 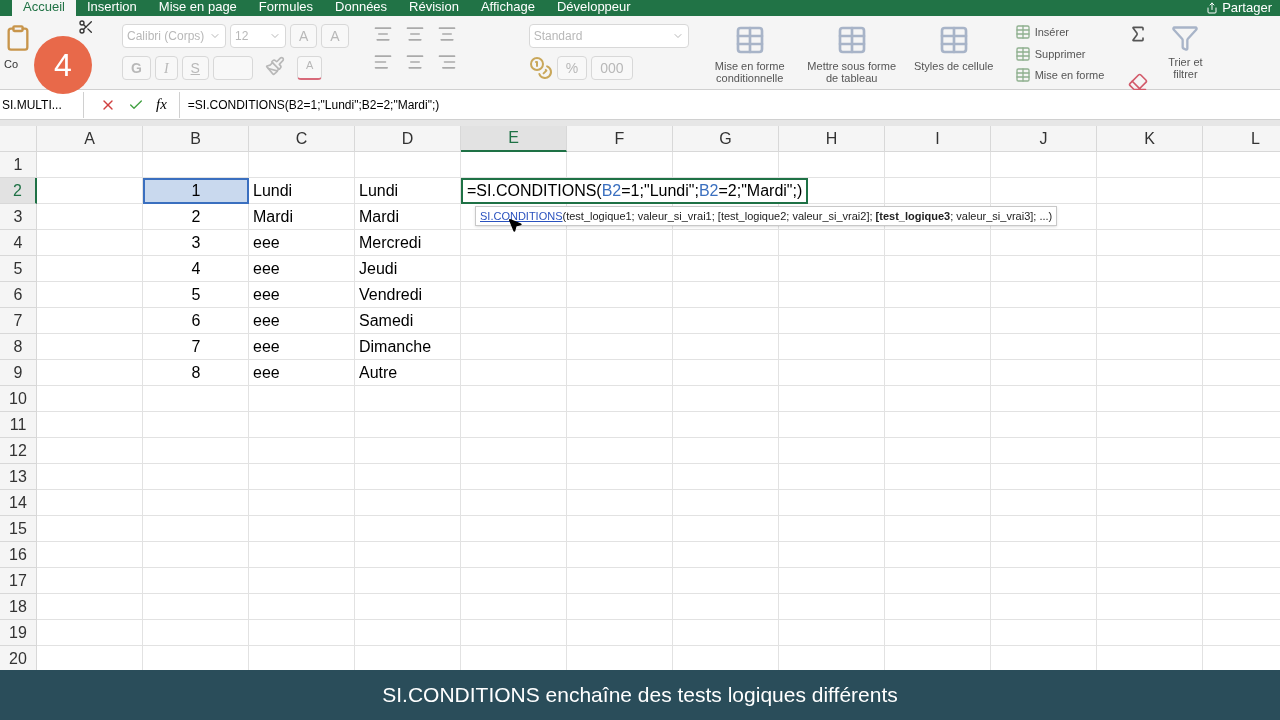 What do you see at coordinates (196, 217) in the screenshot?
I see `table-cell-text: 2` at bounding box center [196, 217].